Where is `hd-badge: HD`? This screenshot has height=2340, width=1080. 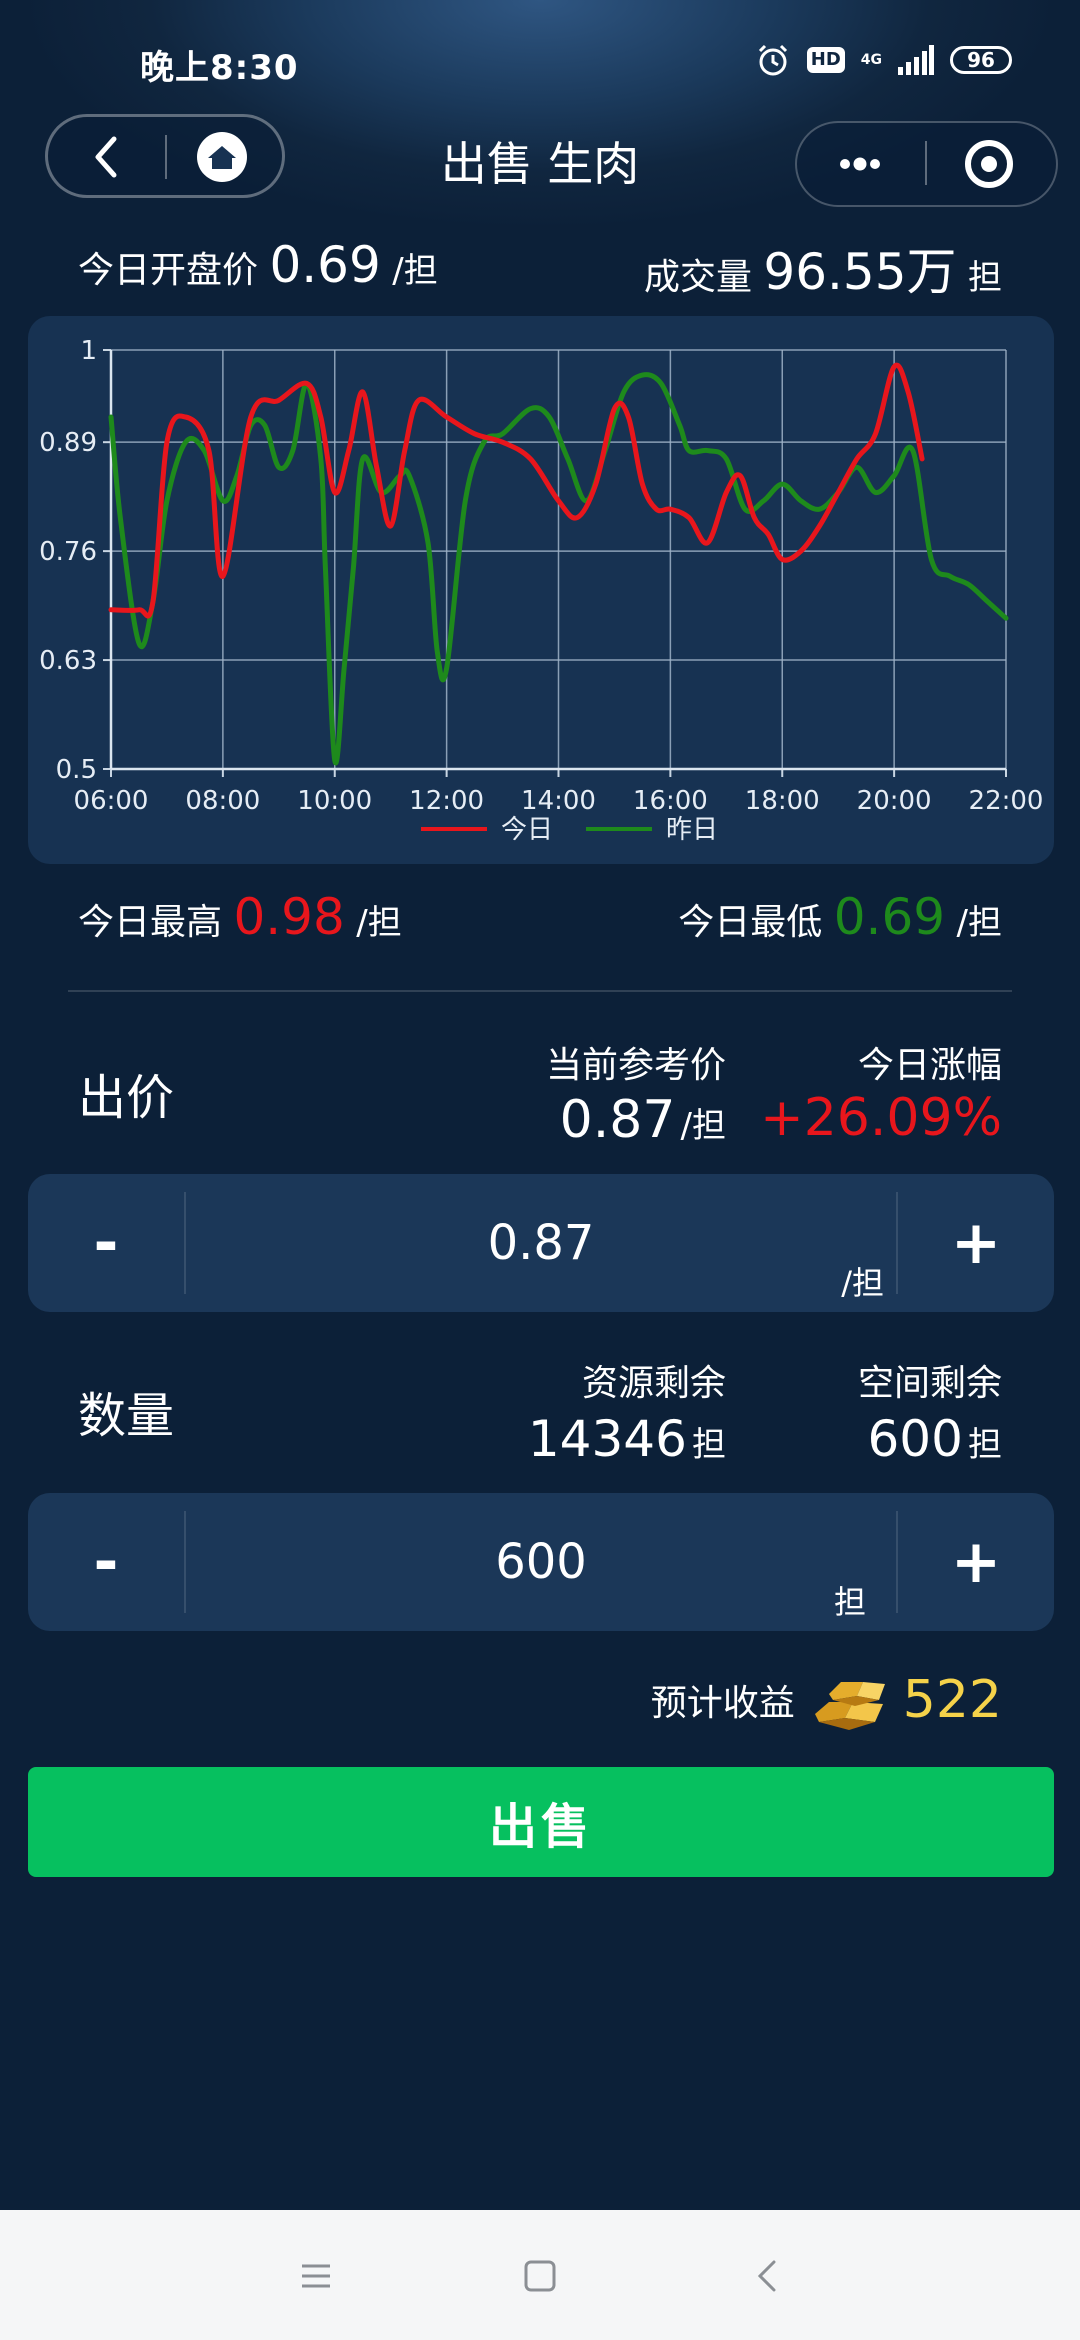
hd-badge: HD is located at coordinates (825, 60).